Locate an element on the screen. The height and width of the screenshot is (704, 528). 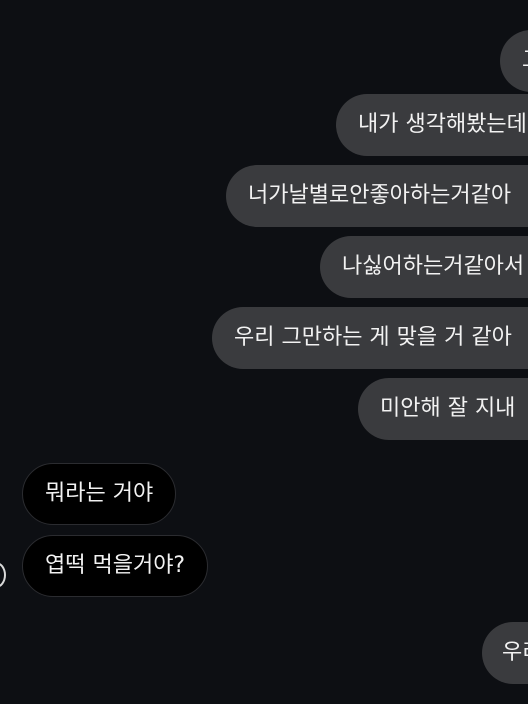
message-text: 엽떡 먹을거야? is located at coordinates (115, 565).